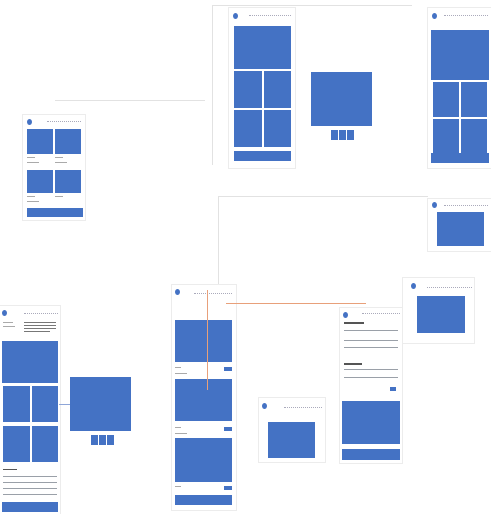 This screenshot has height=514, width=491. I want to click on lightbox-left-image, so click(100, 404).